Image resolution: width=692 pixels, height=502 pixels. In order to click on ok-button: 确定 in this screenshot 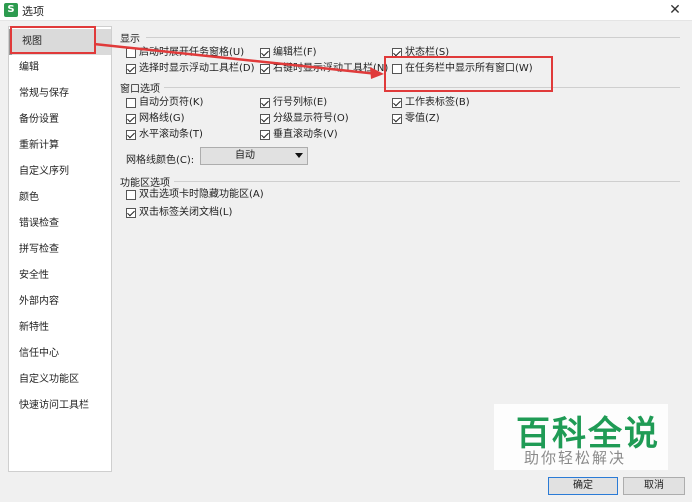, I will do `click(583, 486)`.